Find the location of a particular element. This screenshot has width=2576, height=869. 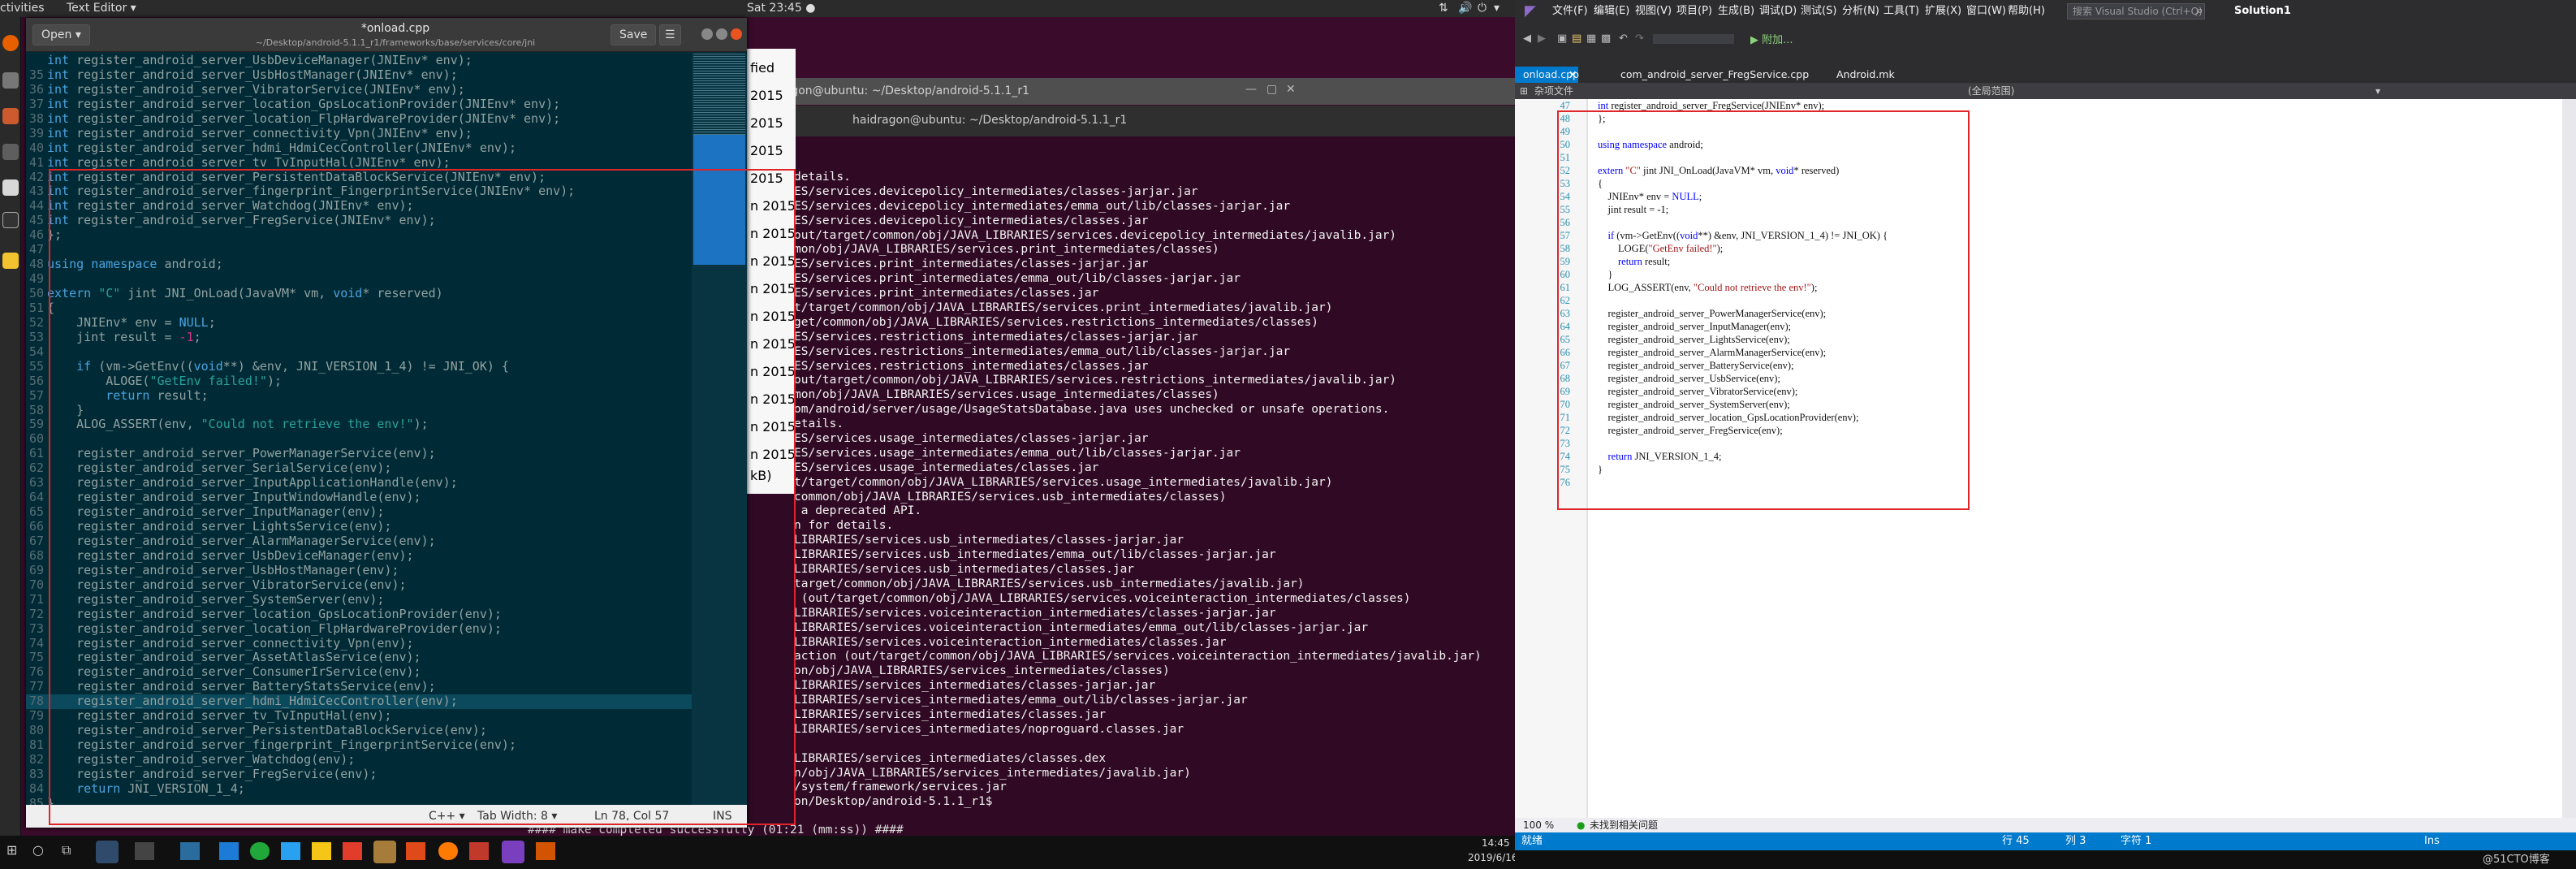

vs-menu-item: 分析(N) is located at coordinates (1860, 11).